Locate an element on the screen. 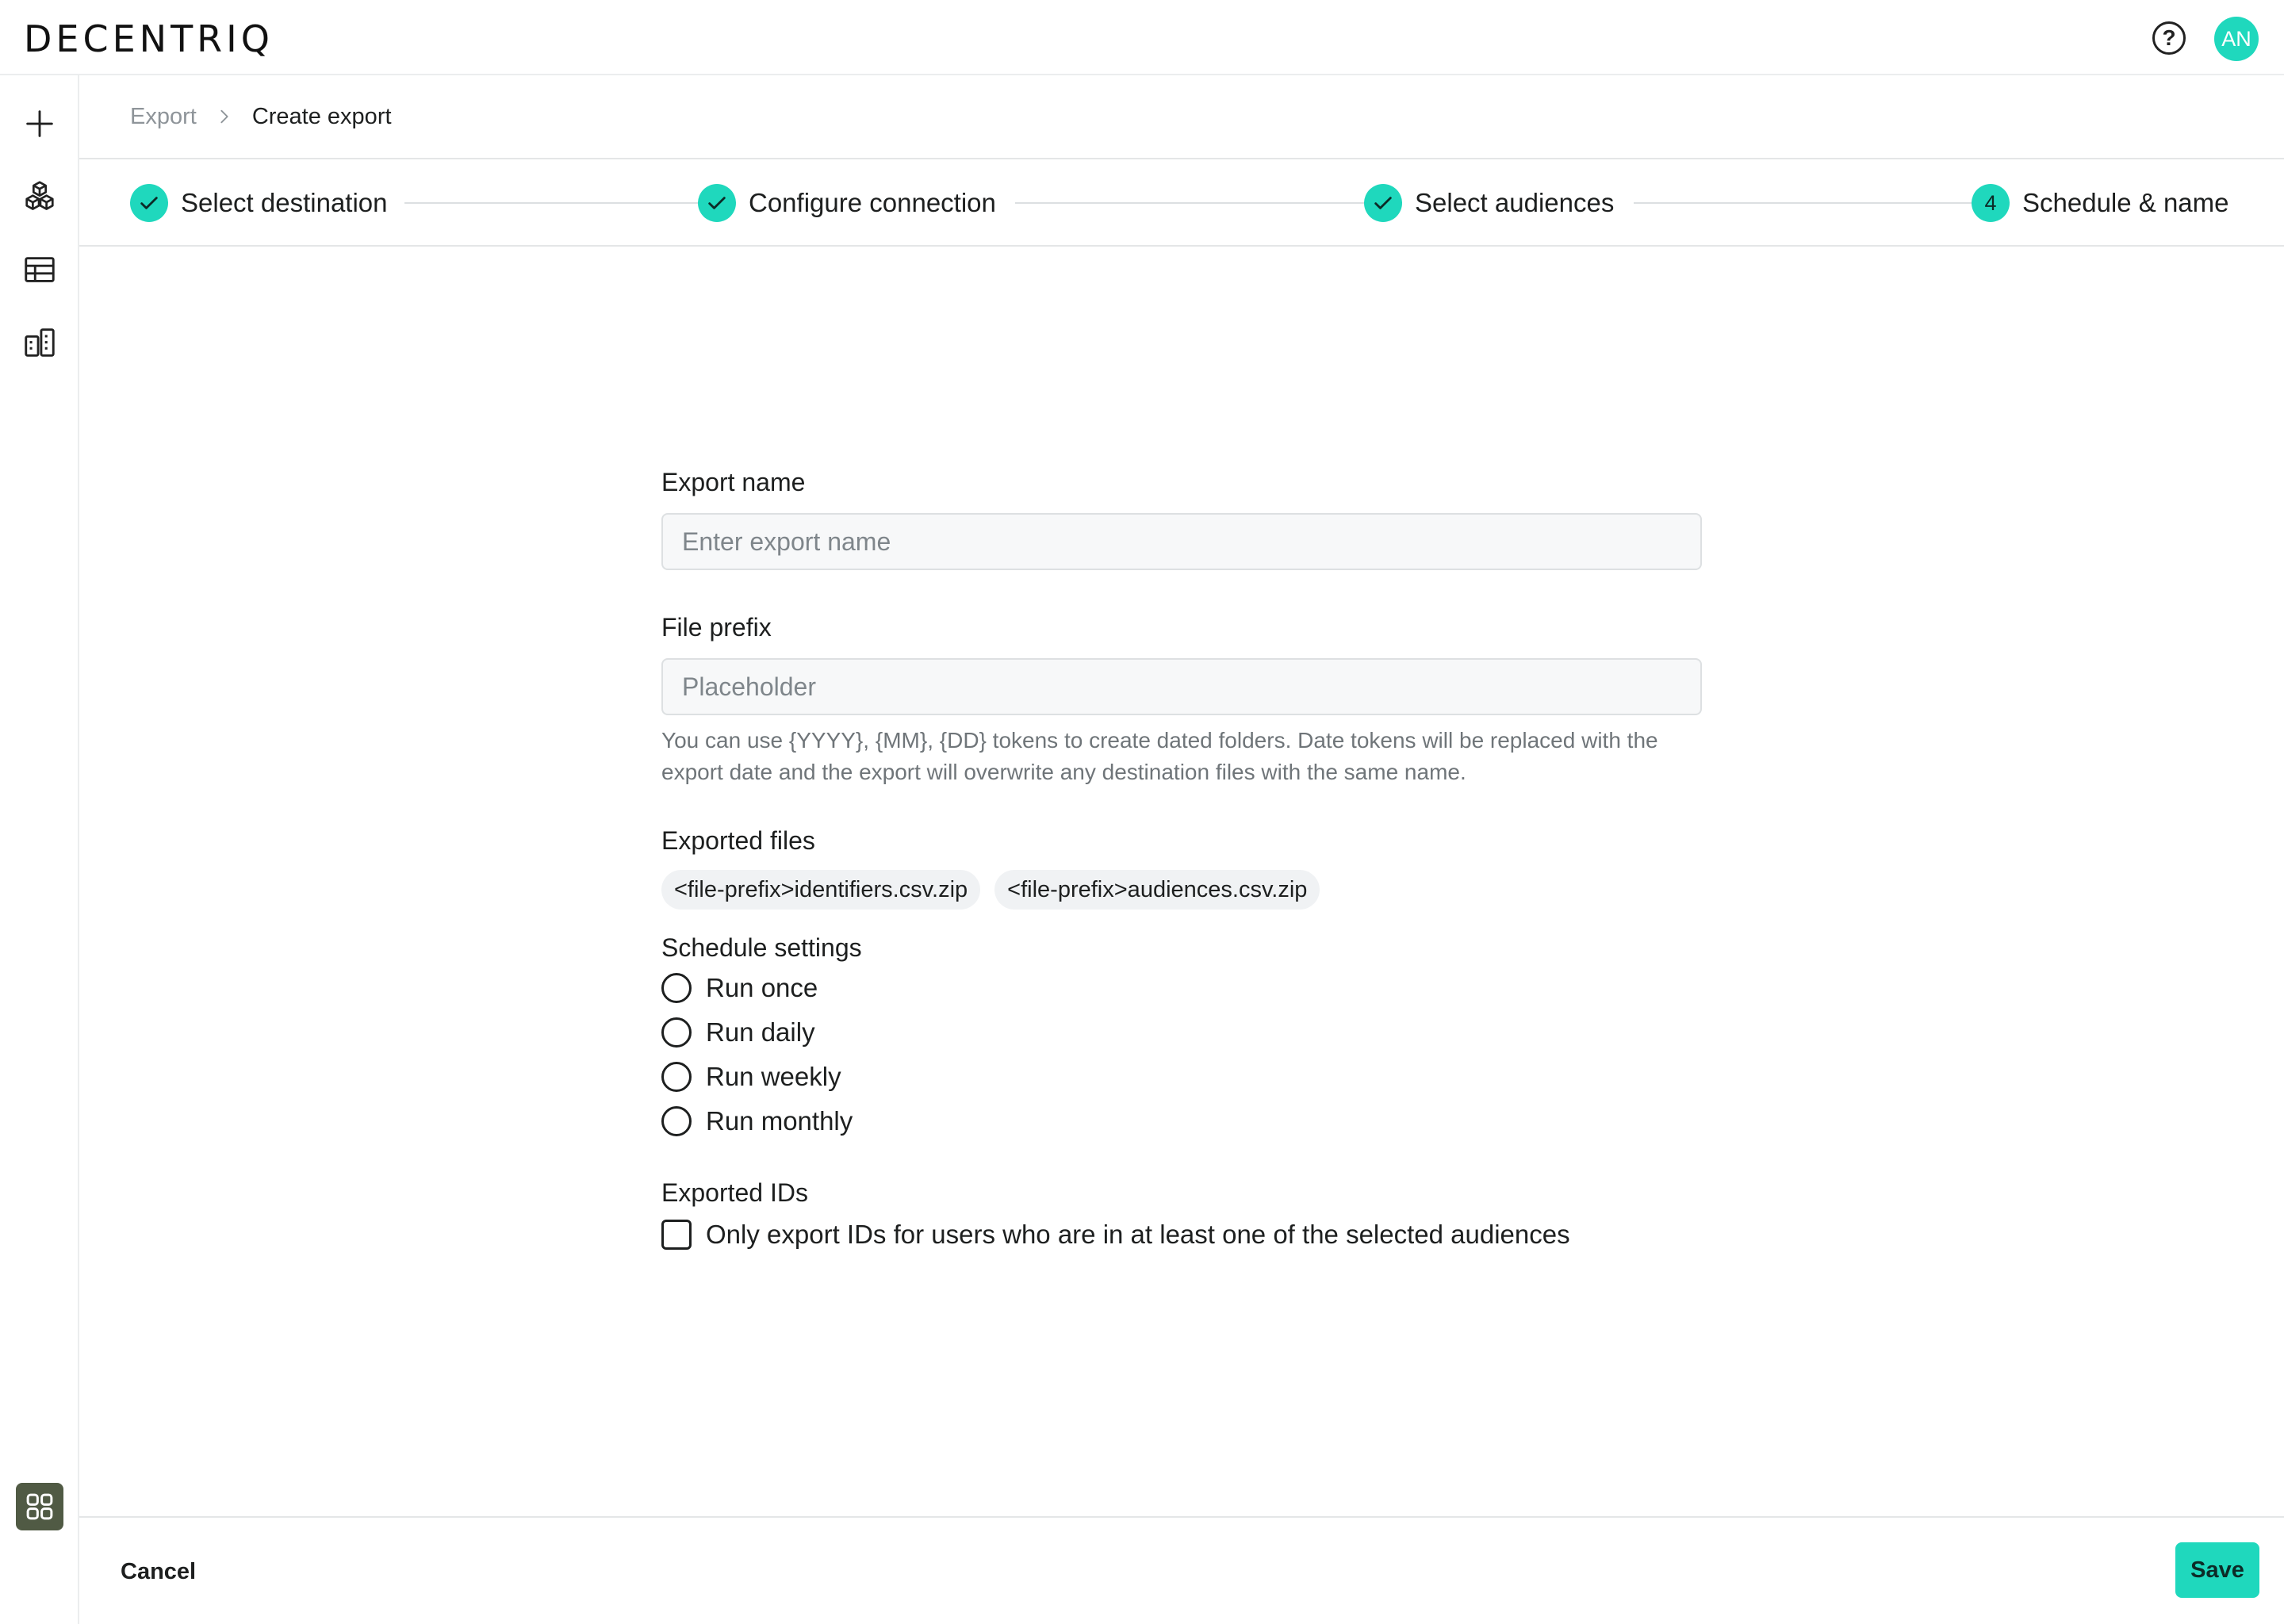 This screenshot has height=1624, width=2284. breadcrumb-current: Create export is located at coordinates (321, 116).